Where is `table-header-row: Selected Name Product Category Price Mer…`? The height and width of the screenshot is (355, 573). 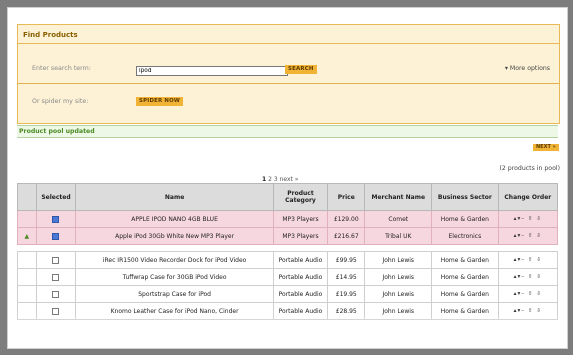
table-header-row: Selected Name Product Category Price Mer… is located at coordinates (288, 197).